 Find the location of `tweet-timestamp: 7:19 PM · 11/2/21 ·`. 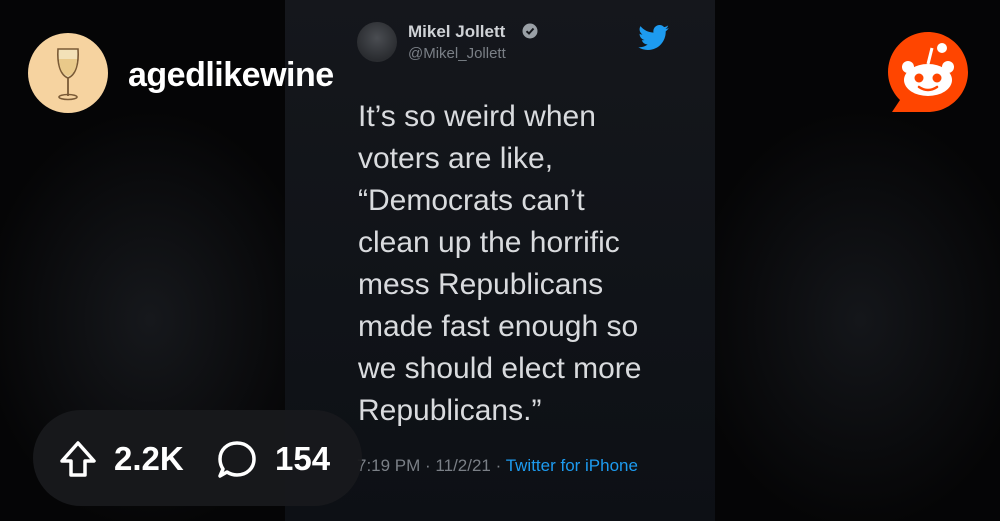

tweet-timestamp: 7:19 PM · 11/2/21 · is located at coordinates (431, 465).